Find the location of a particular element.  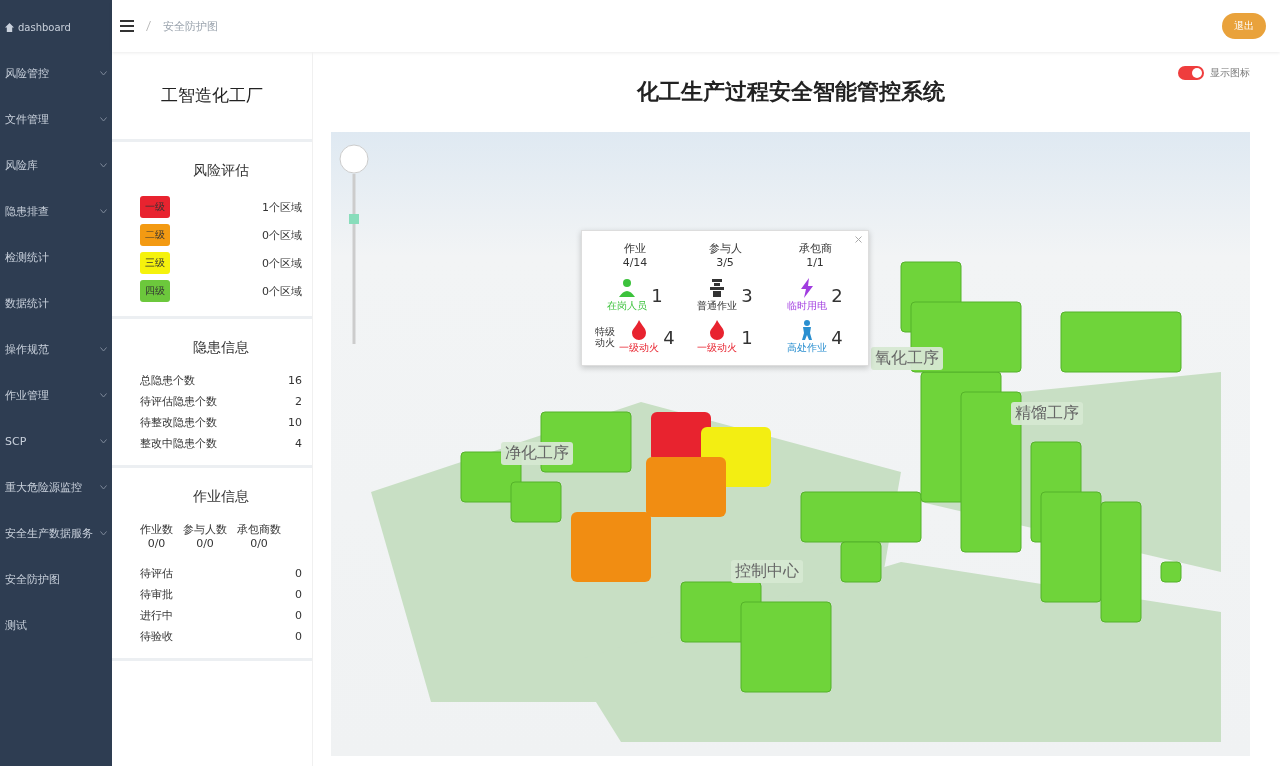

stat-value: 2 is located at coordinates (298, 401).